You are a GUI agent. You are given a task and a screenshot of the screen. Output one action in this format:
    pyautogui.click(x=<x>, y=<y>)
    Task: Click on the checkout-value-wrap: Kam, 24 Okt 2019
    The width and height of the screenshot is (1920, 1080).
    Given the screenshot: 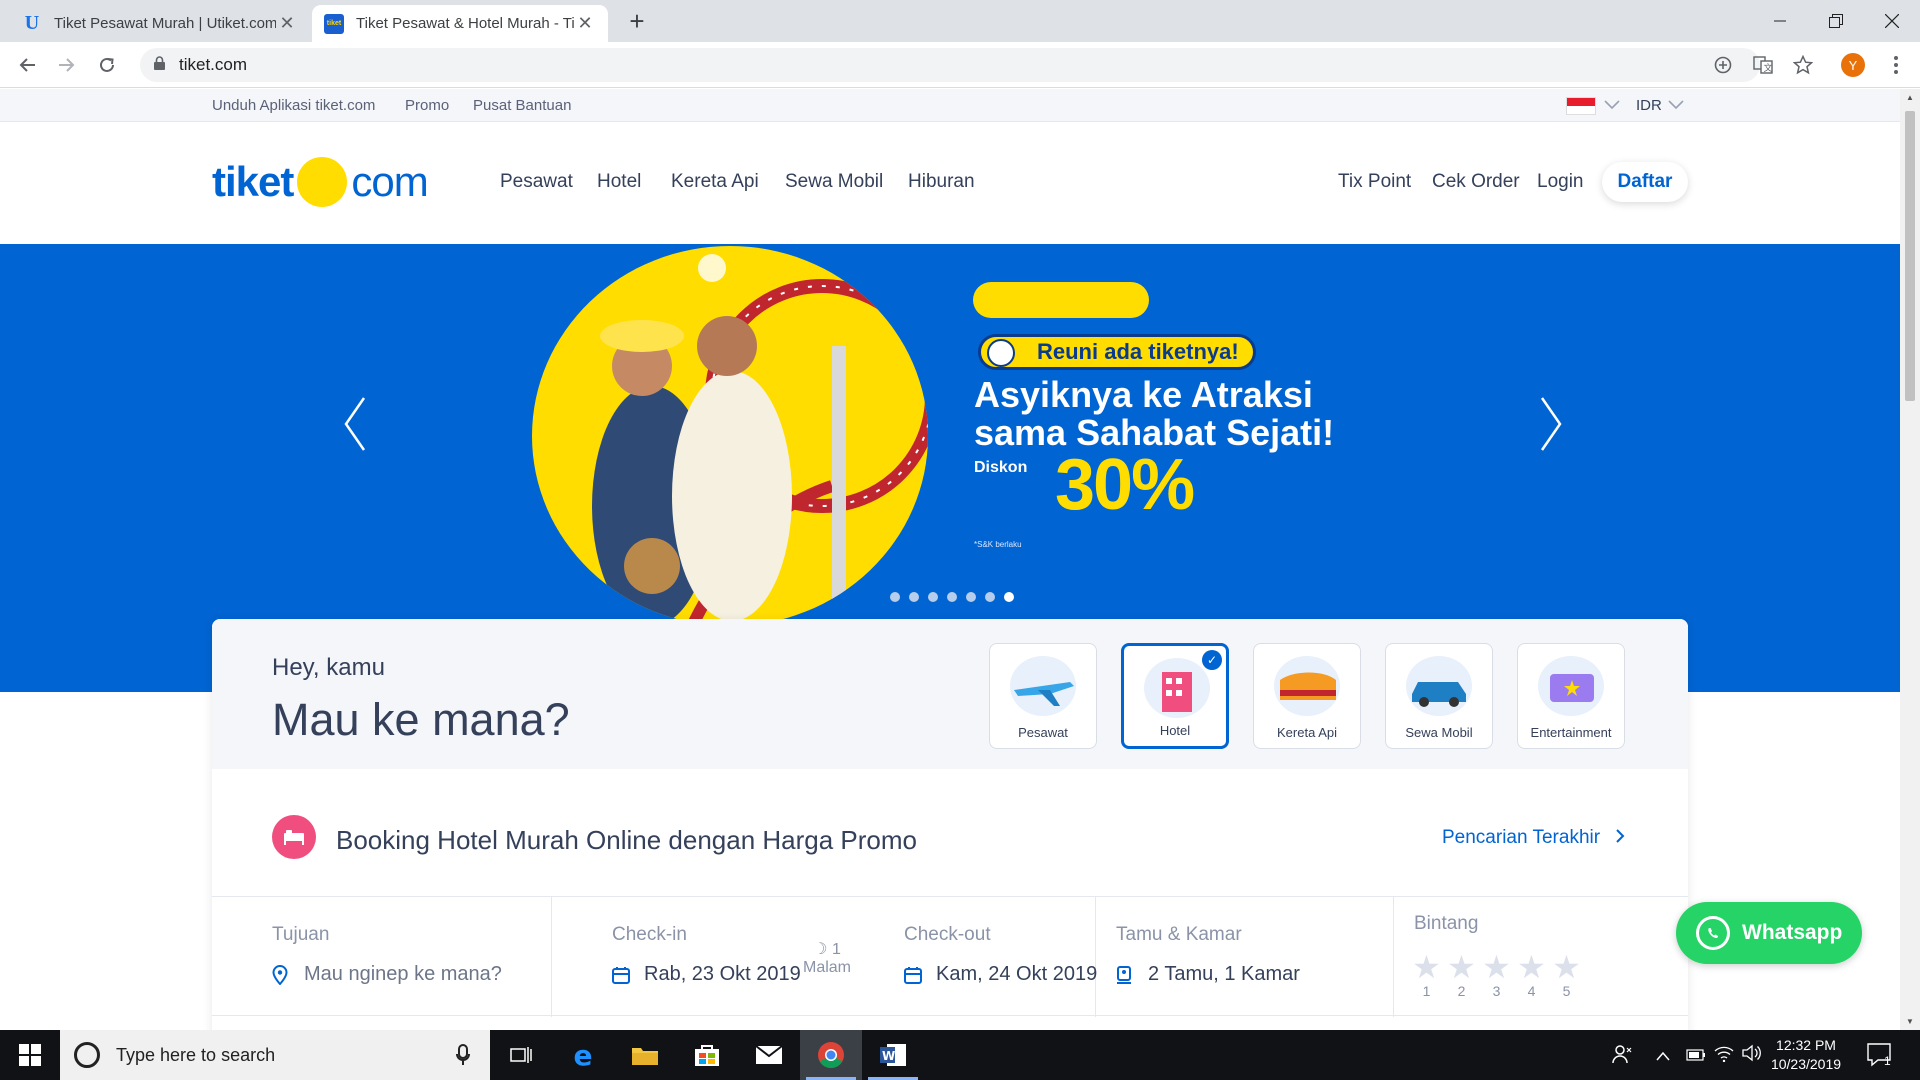 What is the action you would take?
    pyautogui.click(x=1000, y=974)
    